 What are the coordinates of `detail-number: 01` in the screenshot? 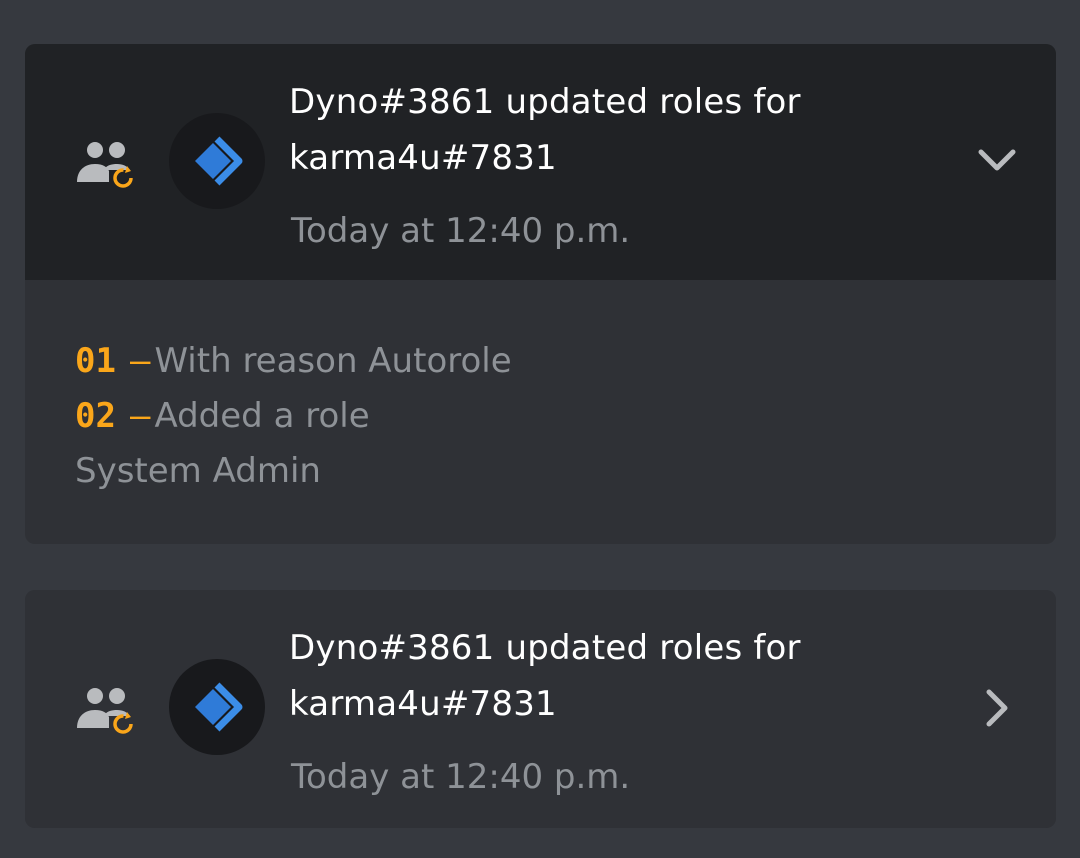 It's located at (95, 361).